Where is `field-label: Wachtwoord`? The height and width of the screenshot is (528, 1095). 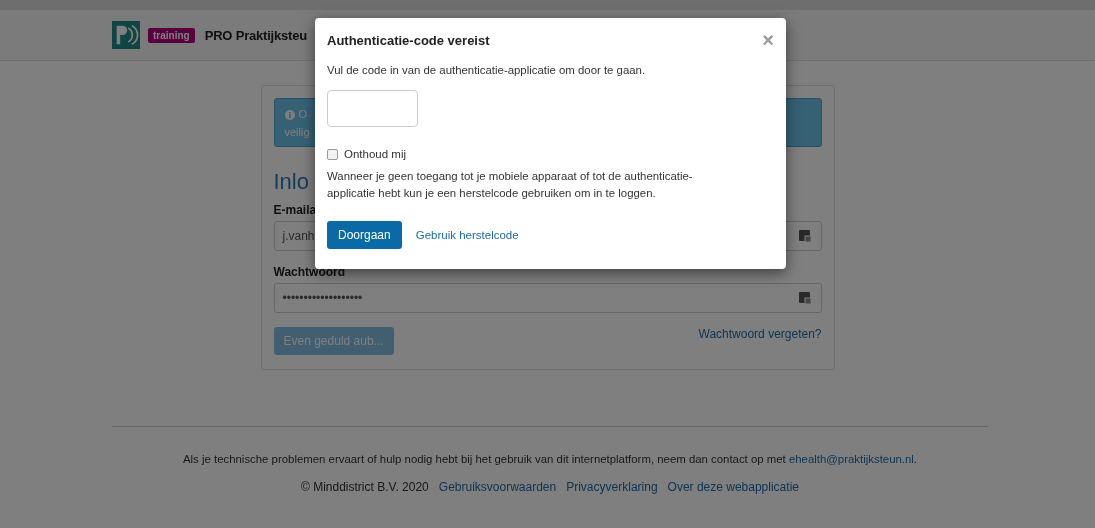
field-label: Wachtwoord is located at coordinates (310, 272).